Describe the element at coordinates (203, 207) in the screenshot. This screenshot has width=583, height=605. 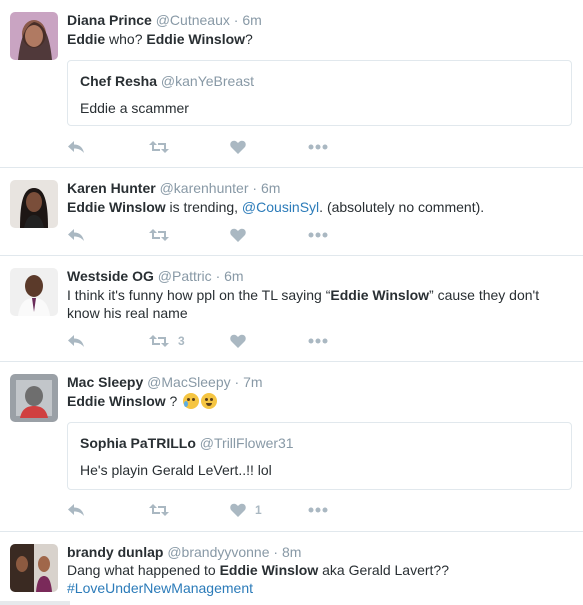
I see `text: is trending,` at that location.